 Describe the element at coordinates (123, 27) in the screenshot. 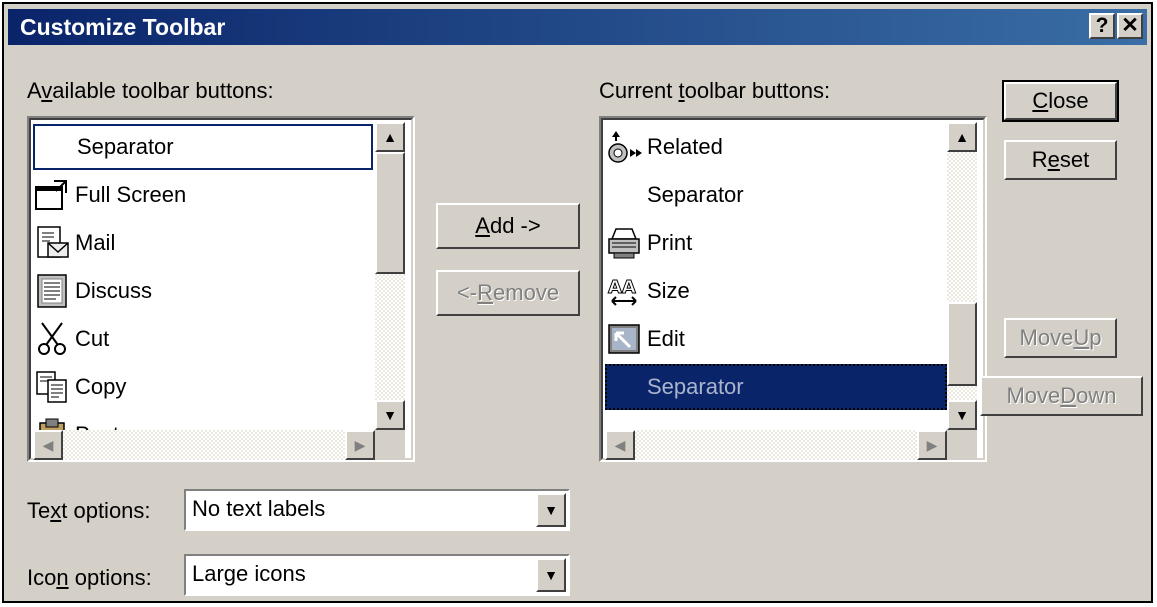

I see `window-title: Customize Toolbar` at that location.